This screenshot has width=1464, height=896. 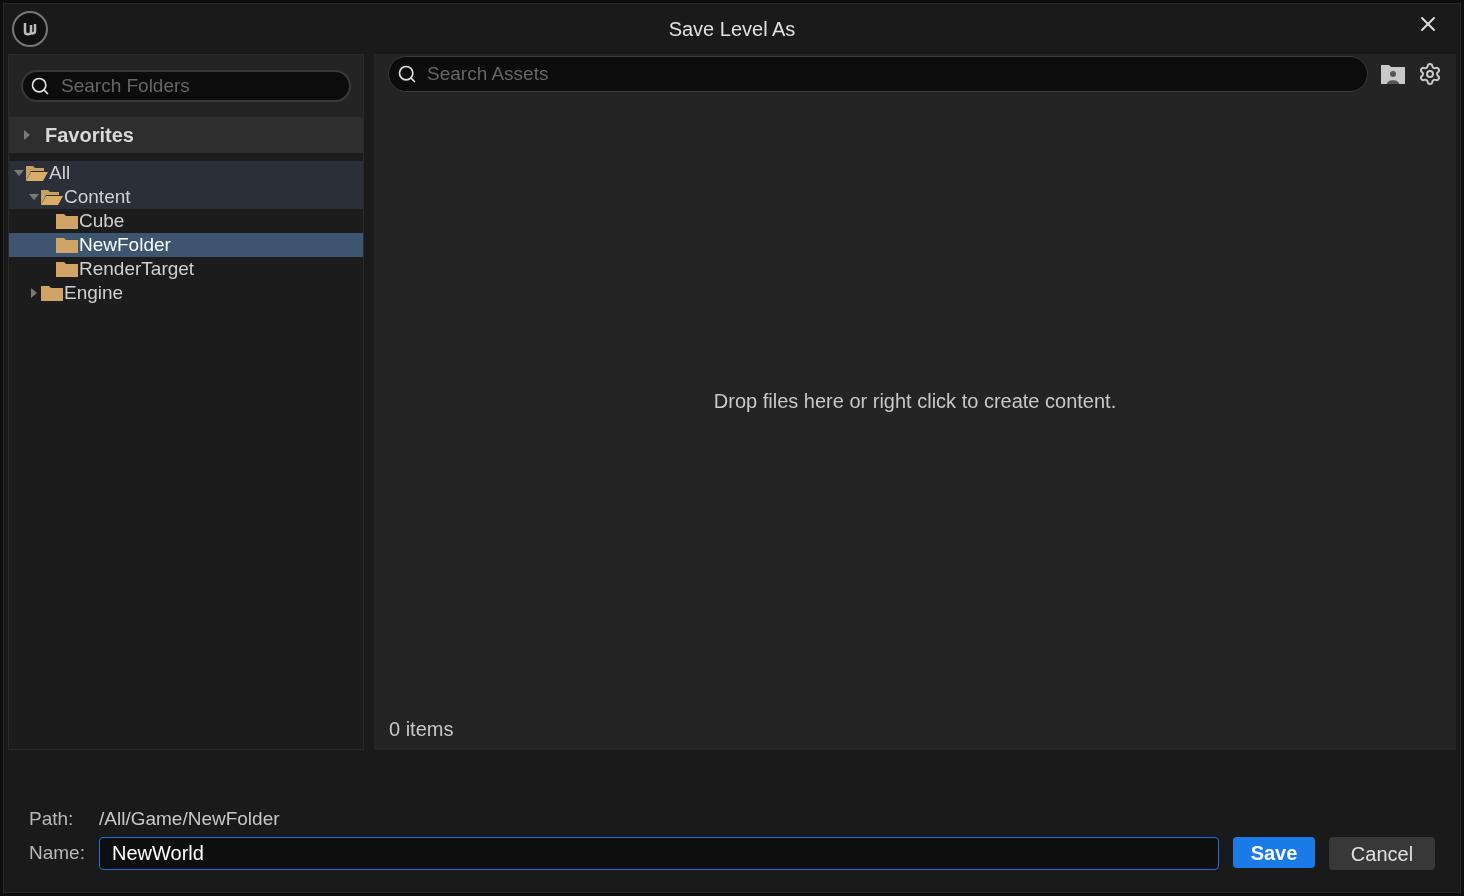 What do you see at coordinates (186, 269) in the screenshot?
I see `folder-tree-item: RenderTarget` at bounding box center [186, 269].